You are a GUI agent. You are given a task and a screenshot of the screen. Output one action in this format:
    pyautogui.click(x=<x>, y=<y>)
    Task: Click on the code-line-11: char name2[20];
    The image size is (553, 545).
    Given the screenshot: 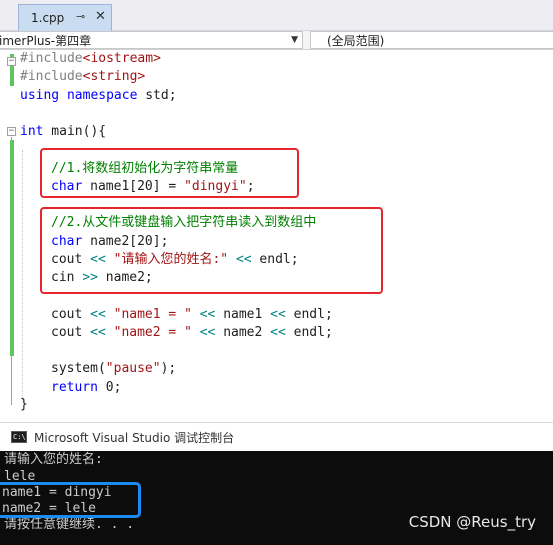 What is the action you would take?
    pyautogui.click(x=109, y=242)
    